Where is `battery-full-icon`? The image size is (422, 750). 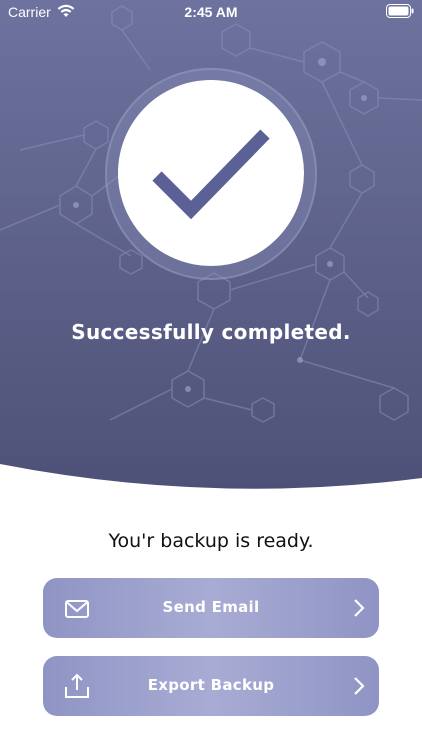
battery-full-icon is located at coordinates (400, 11).